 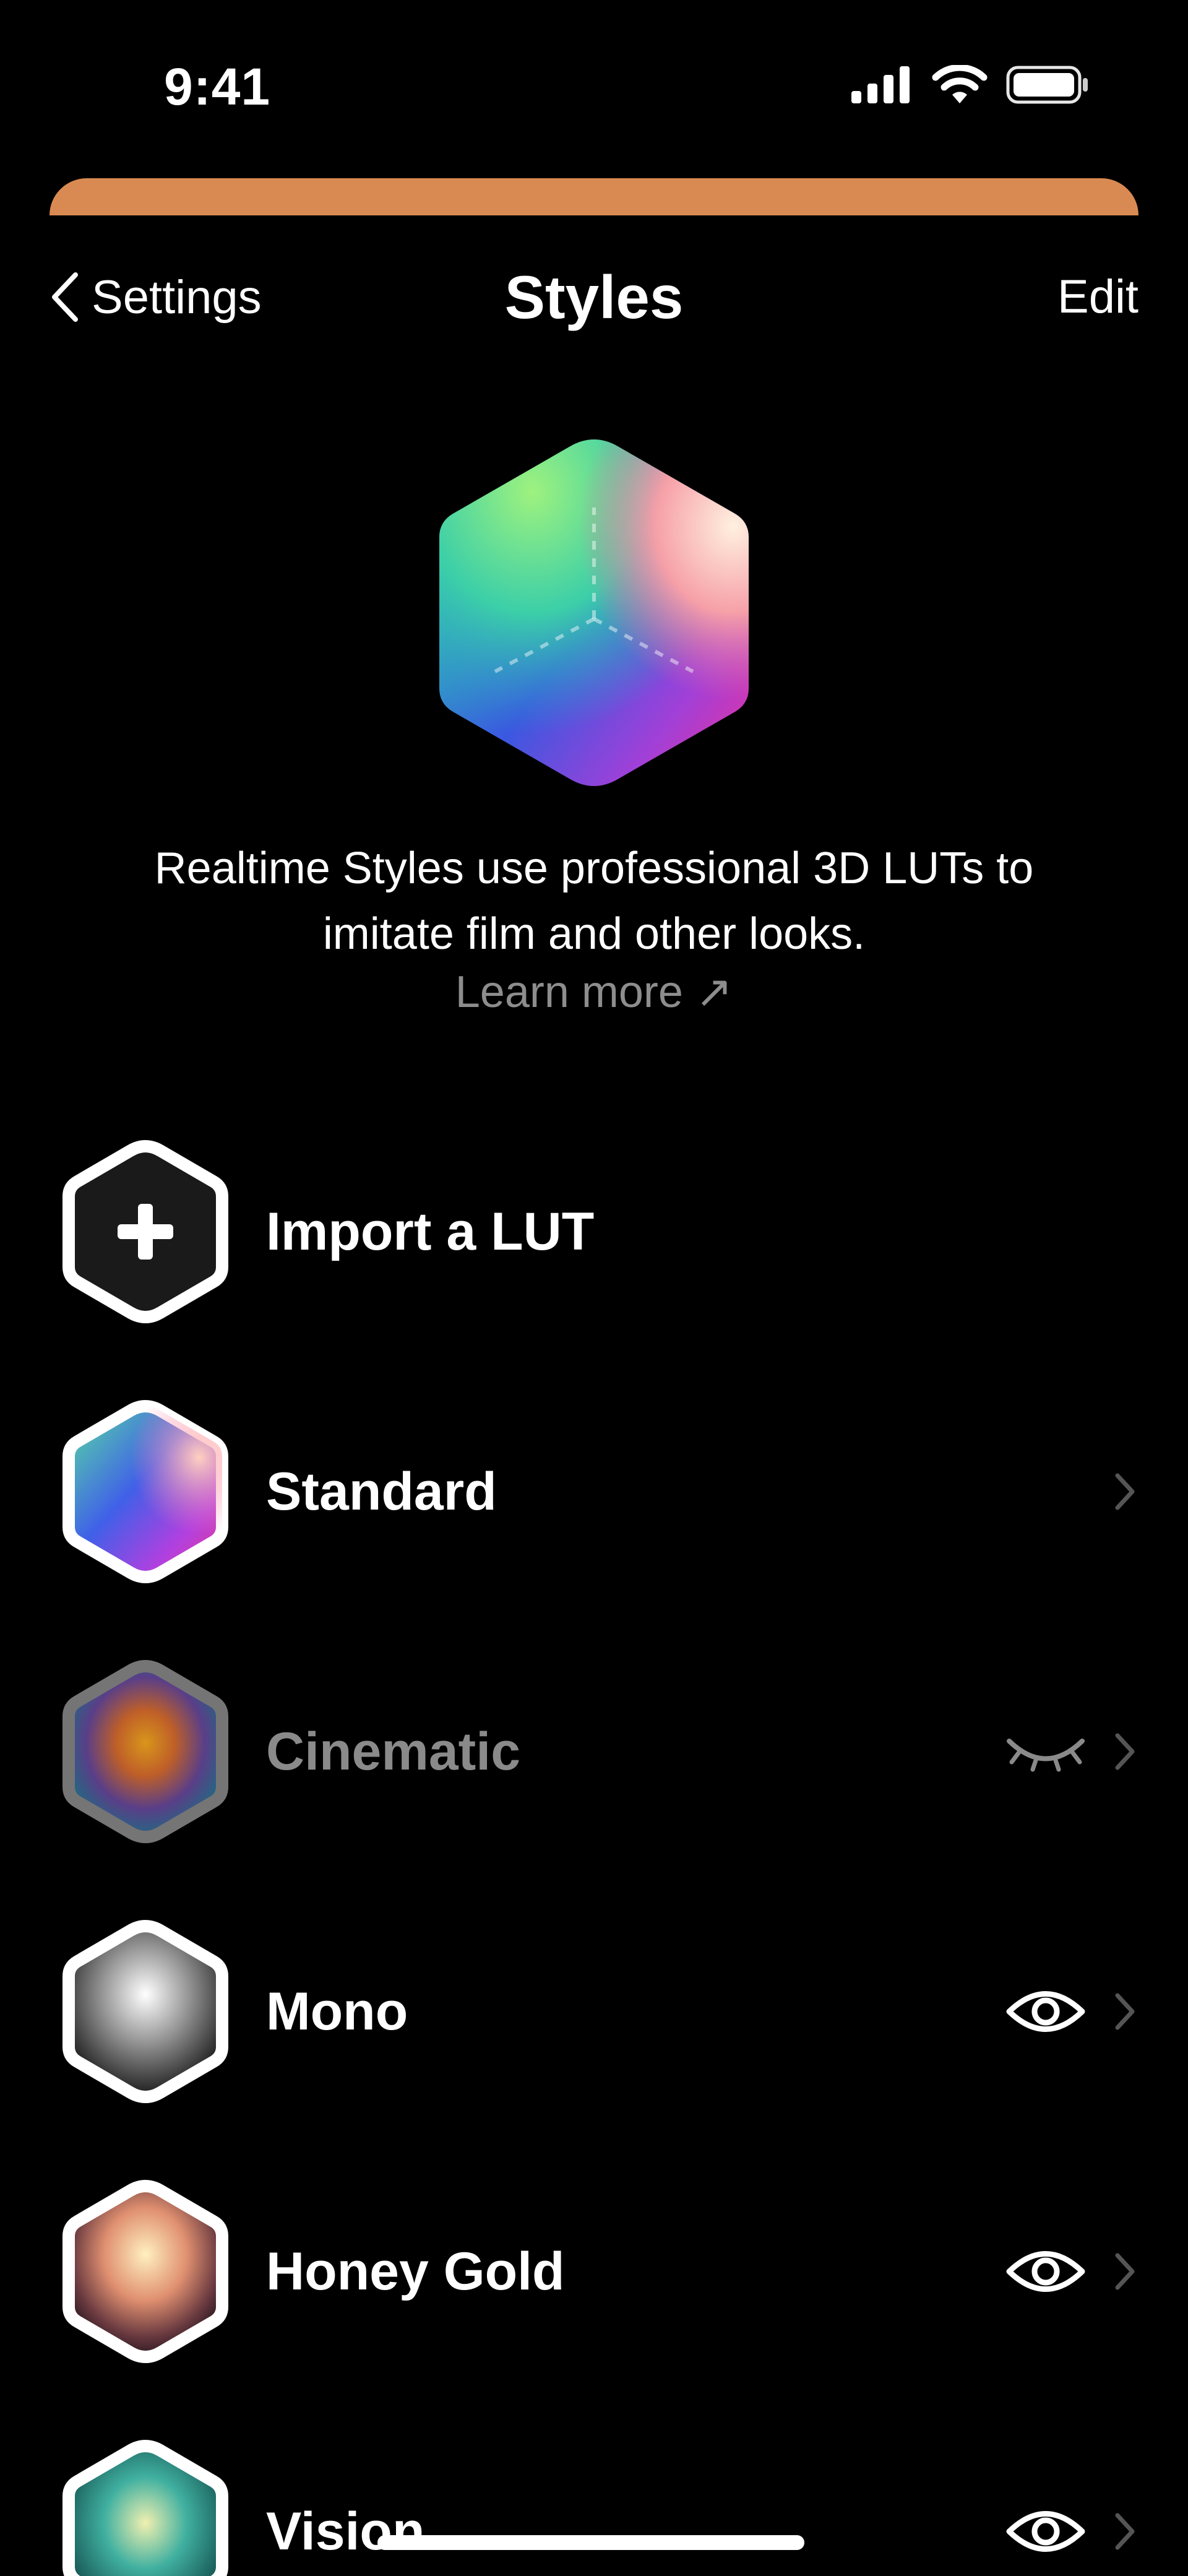 I want to click on style-label: Honey Gold, so click(x=415, y=2271).